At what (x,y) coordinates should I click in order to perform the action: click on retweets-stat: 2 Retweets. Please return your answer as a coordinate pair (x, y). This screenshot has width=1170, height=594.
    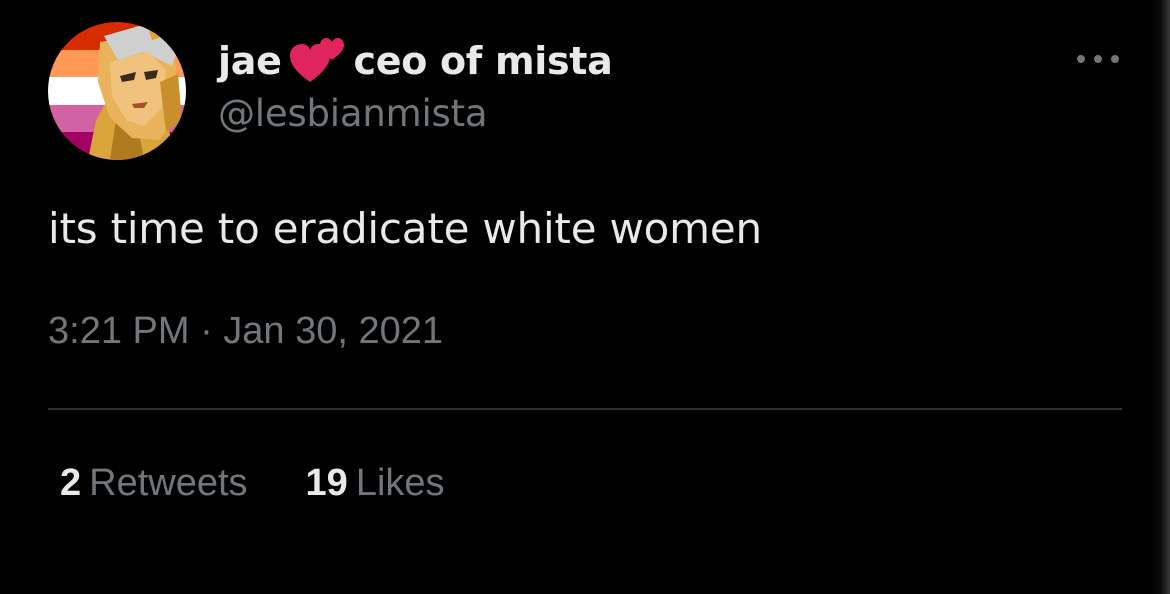
    Looking at the image, I should click on (154, 483).